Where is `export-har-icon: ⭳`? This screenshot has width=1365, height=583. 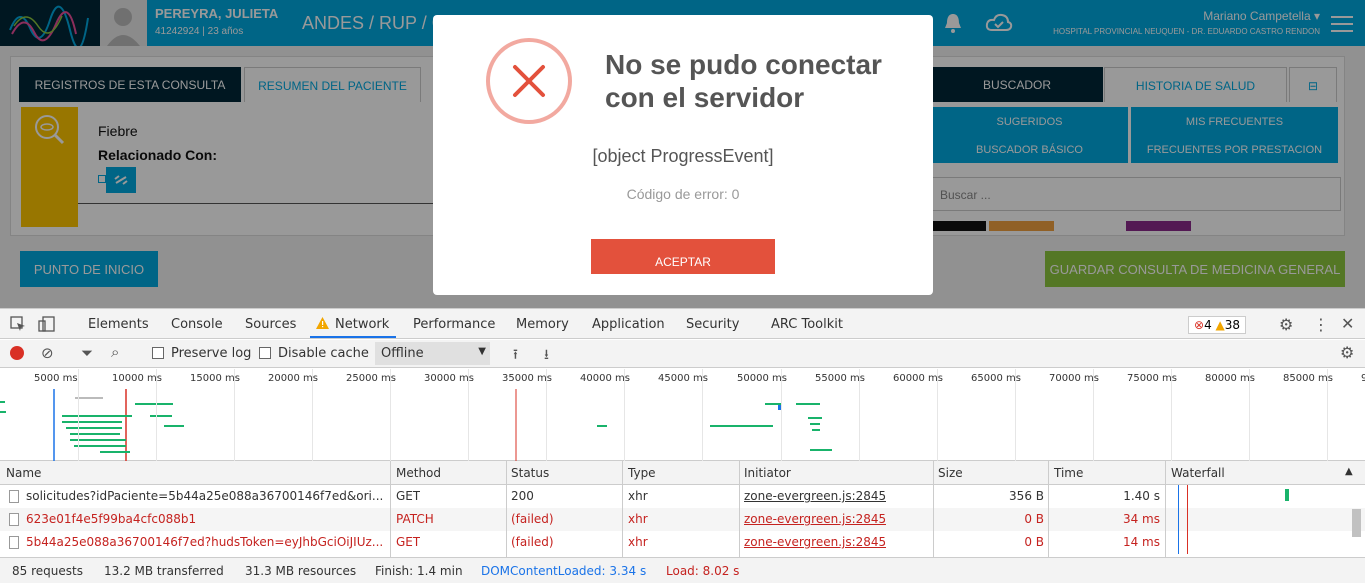 export-har-icon: ⭳ is located at coordinates (546, 356).